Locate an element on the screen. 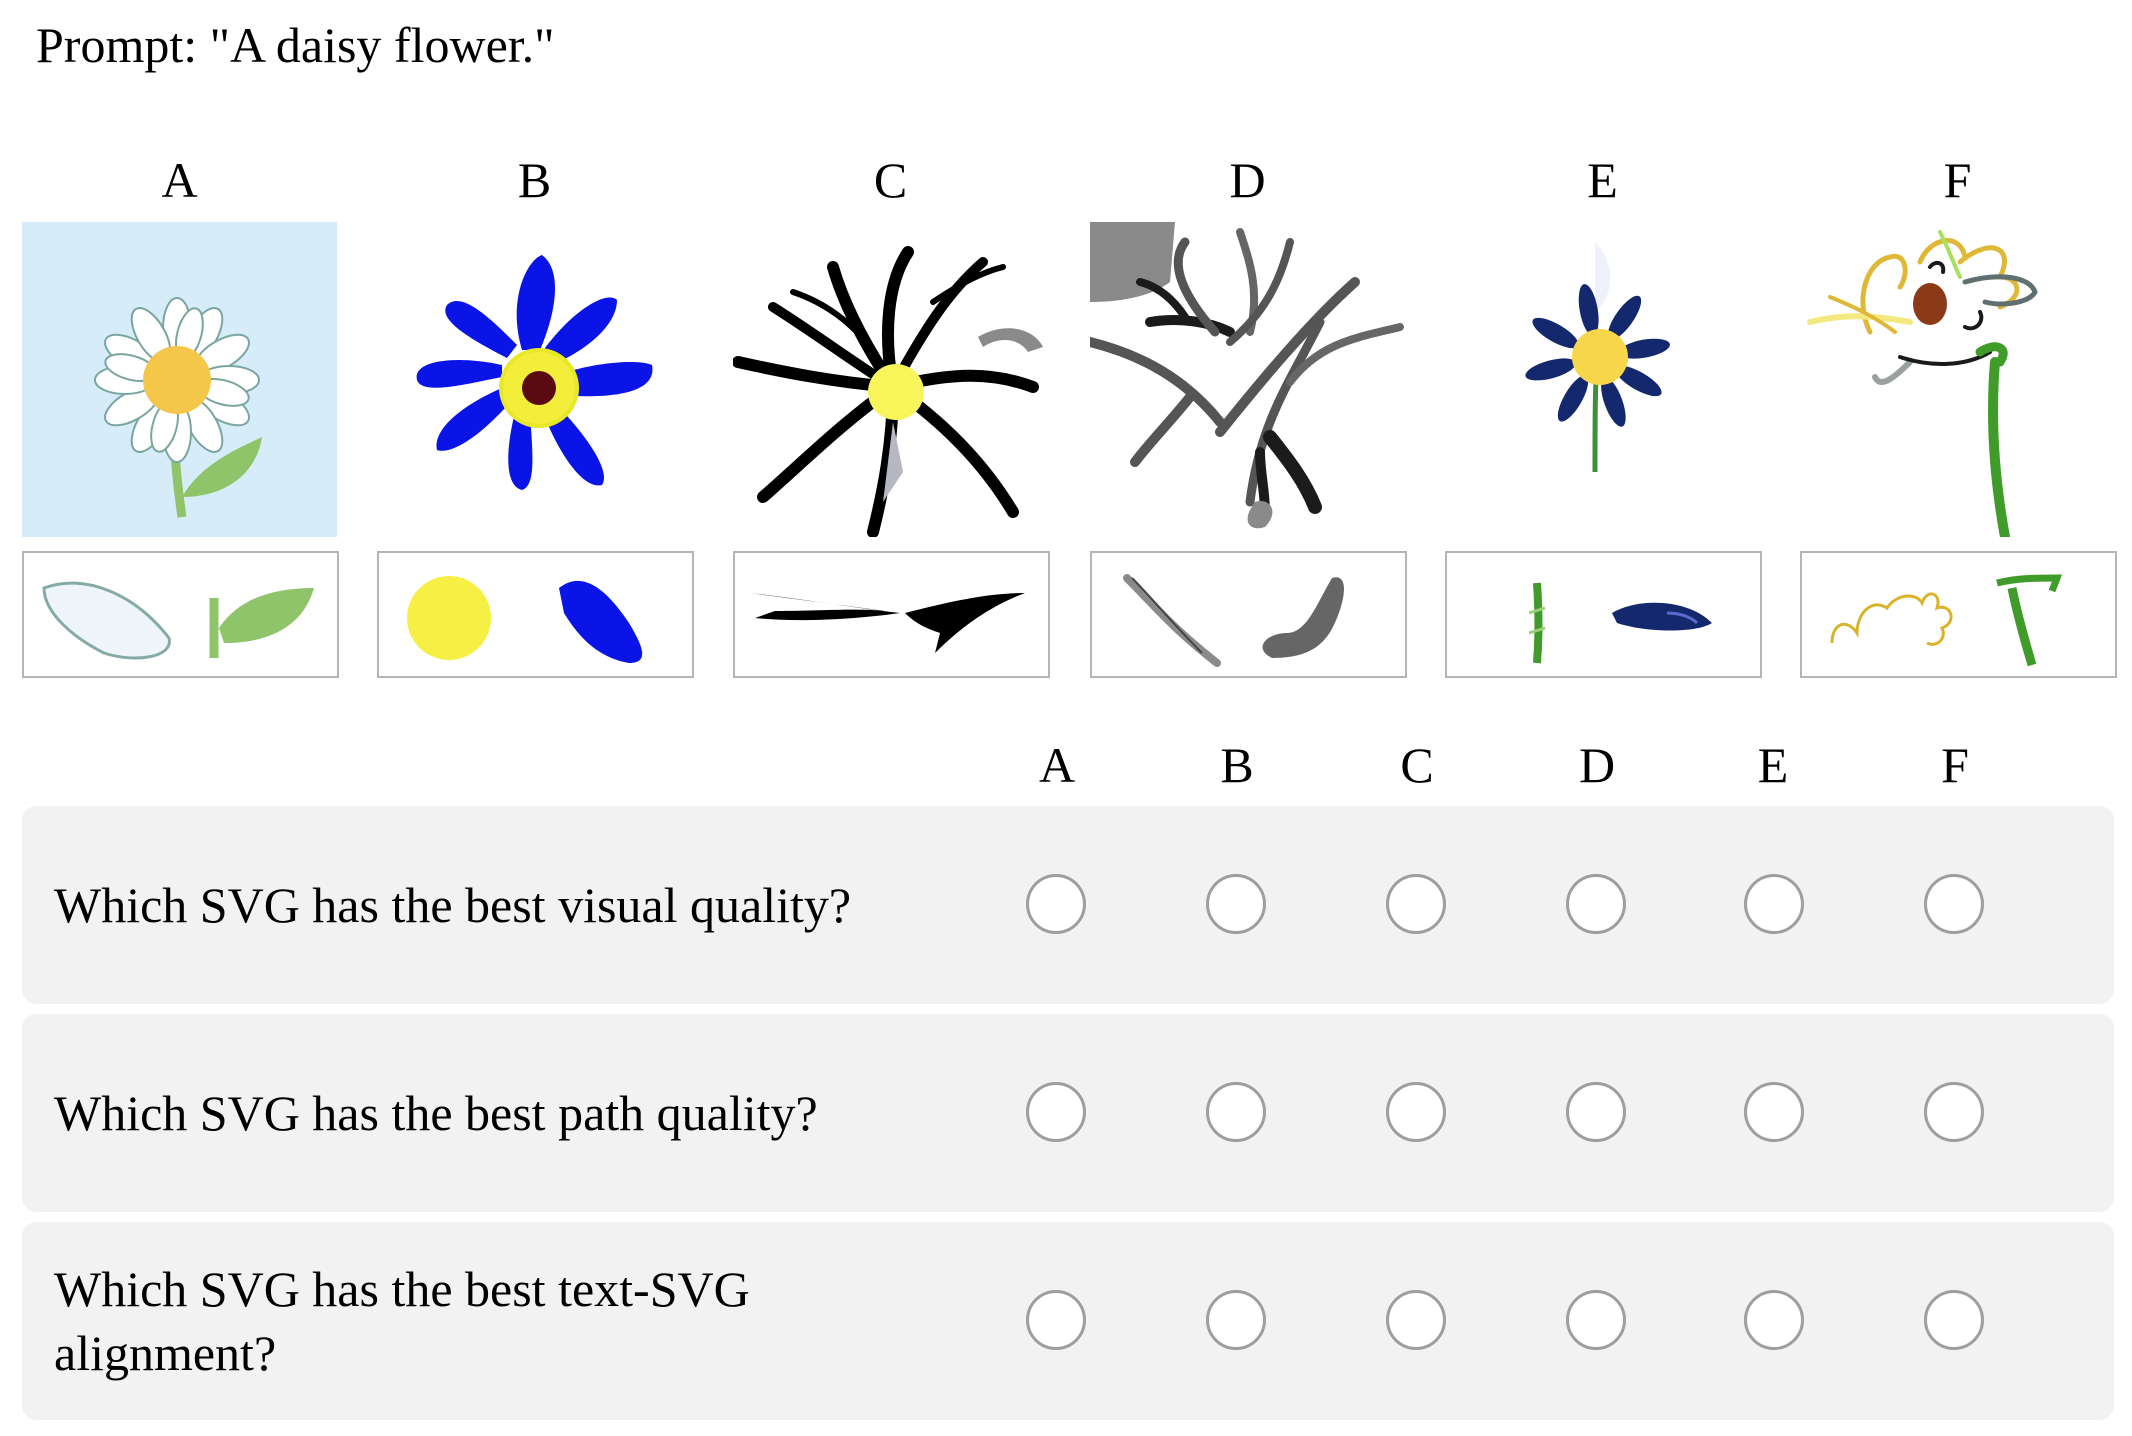  svg-image-f is located at coordinates (1957, 379).